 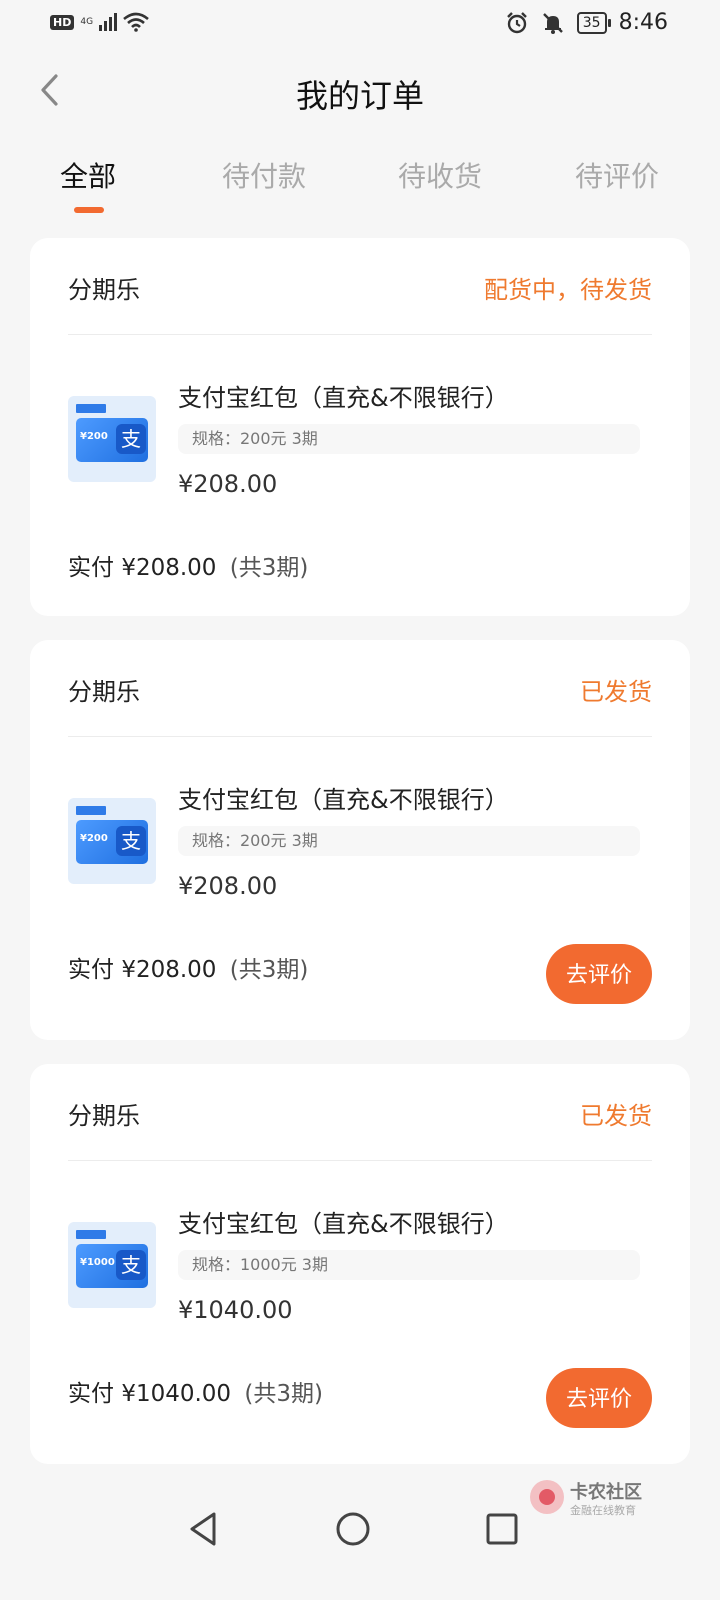 I want to click on page-title: 我的订单, so click(x=359, y=96).